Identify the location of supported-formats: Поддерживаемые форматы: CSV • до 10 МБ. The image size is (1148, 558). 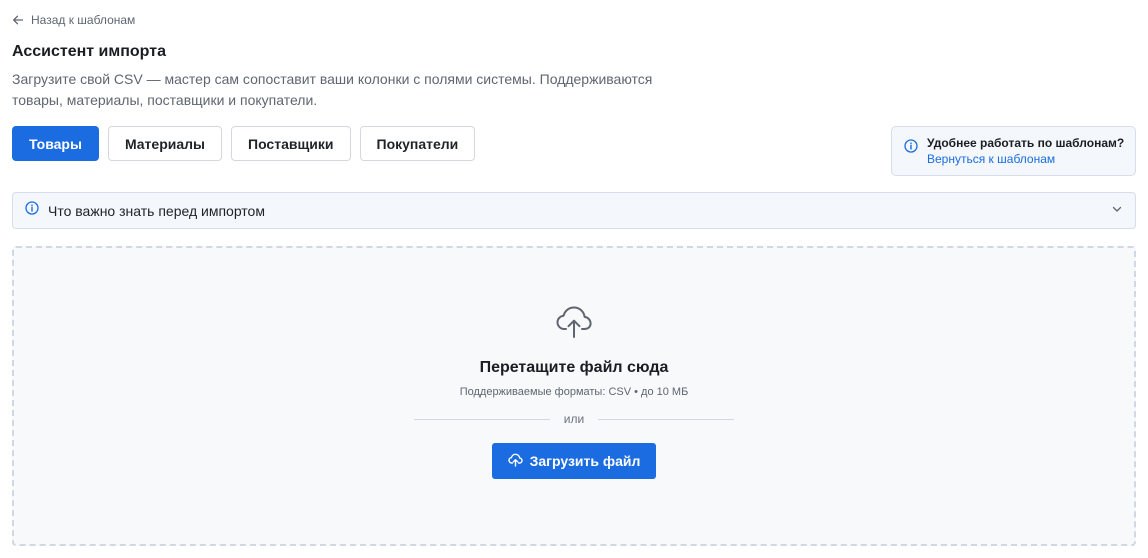
(574, 392).